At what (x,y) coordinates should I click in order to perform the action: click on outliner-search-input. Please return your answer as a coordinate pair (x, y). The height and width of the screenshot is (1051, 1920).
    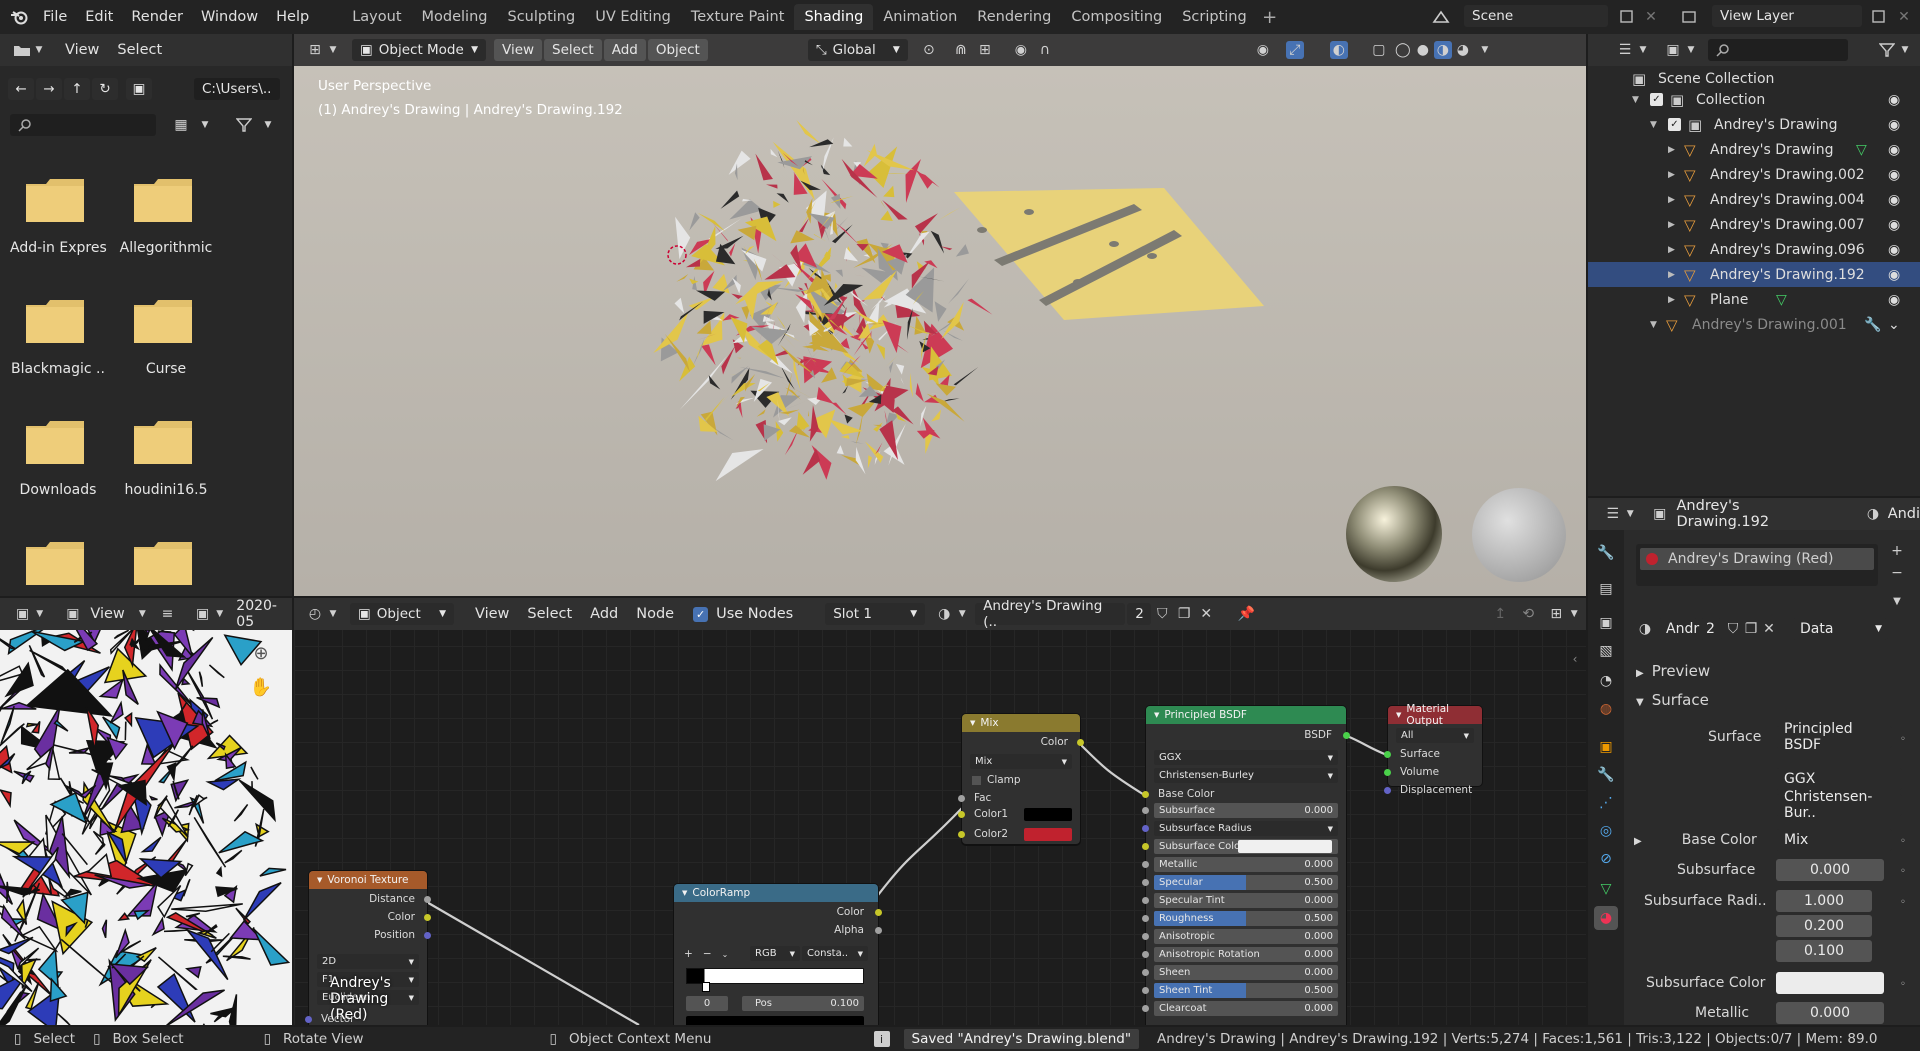
    Looking at the image, I should click on (1778, 50).